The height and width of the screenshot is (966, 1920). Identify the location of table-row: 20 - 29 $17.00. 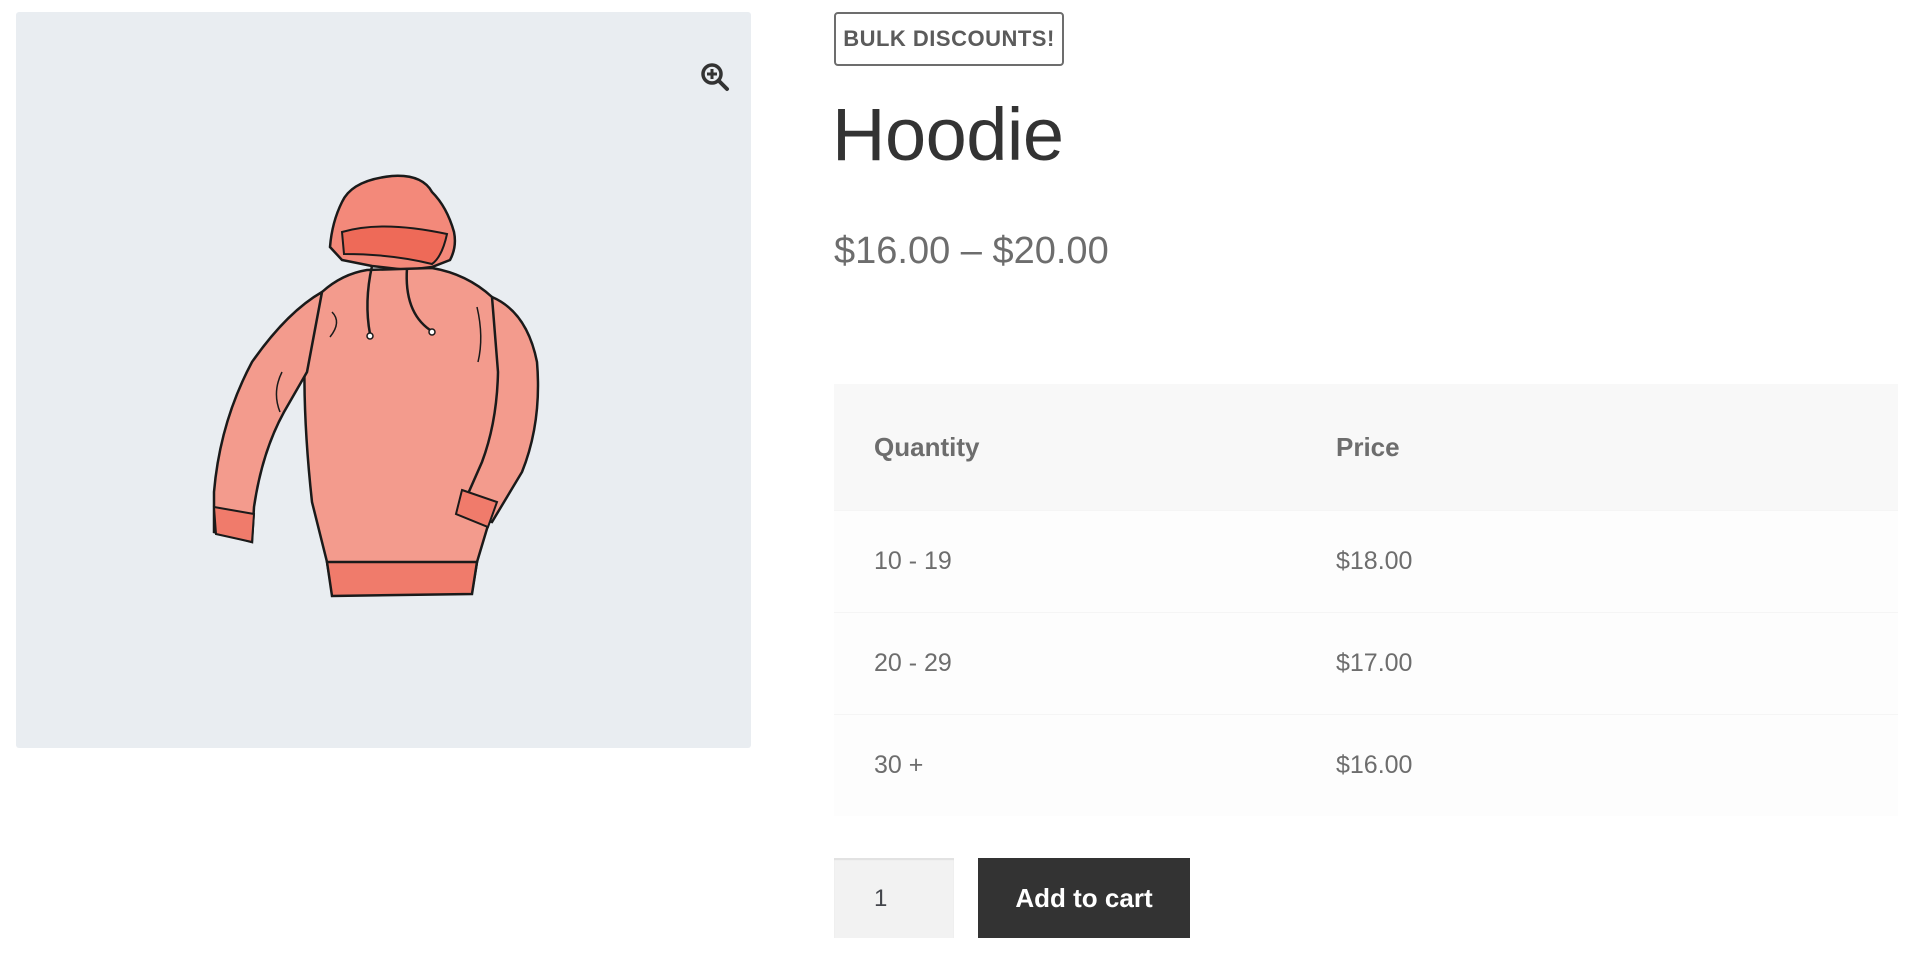
(1366, 663).